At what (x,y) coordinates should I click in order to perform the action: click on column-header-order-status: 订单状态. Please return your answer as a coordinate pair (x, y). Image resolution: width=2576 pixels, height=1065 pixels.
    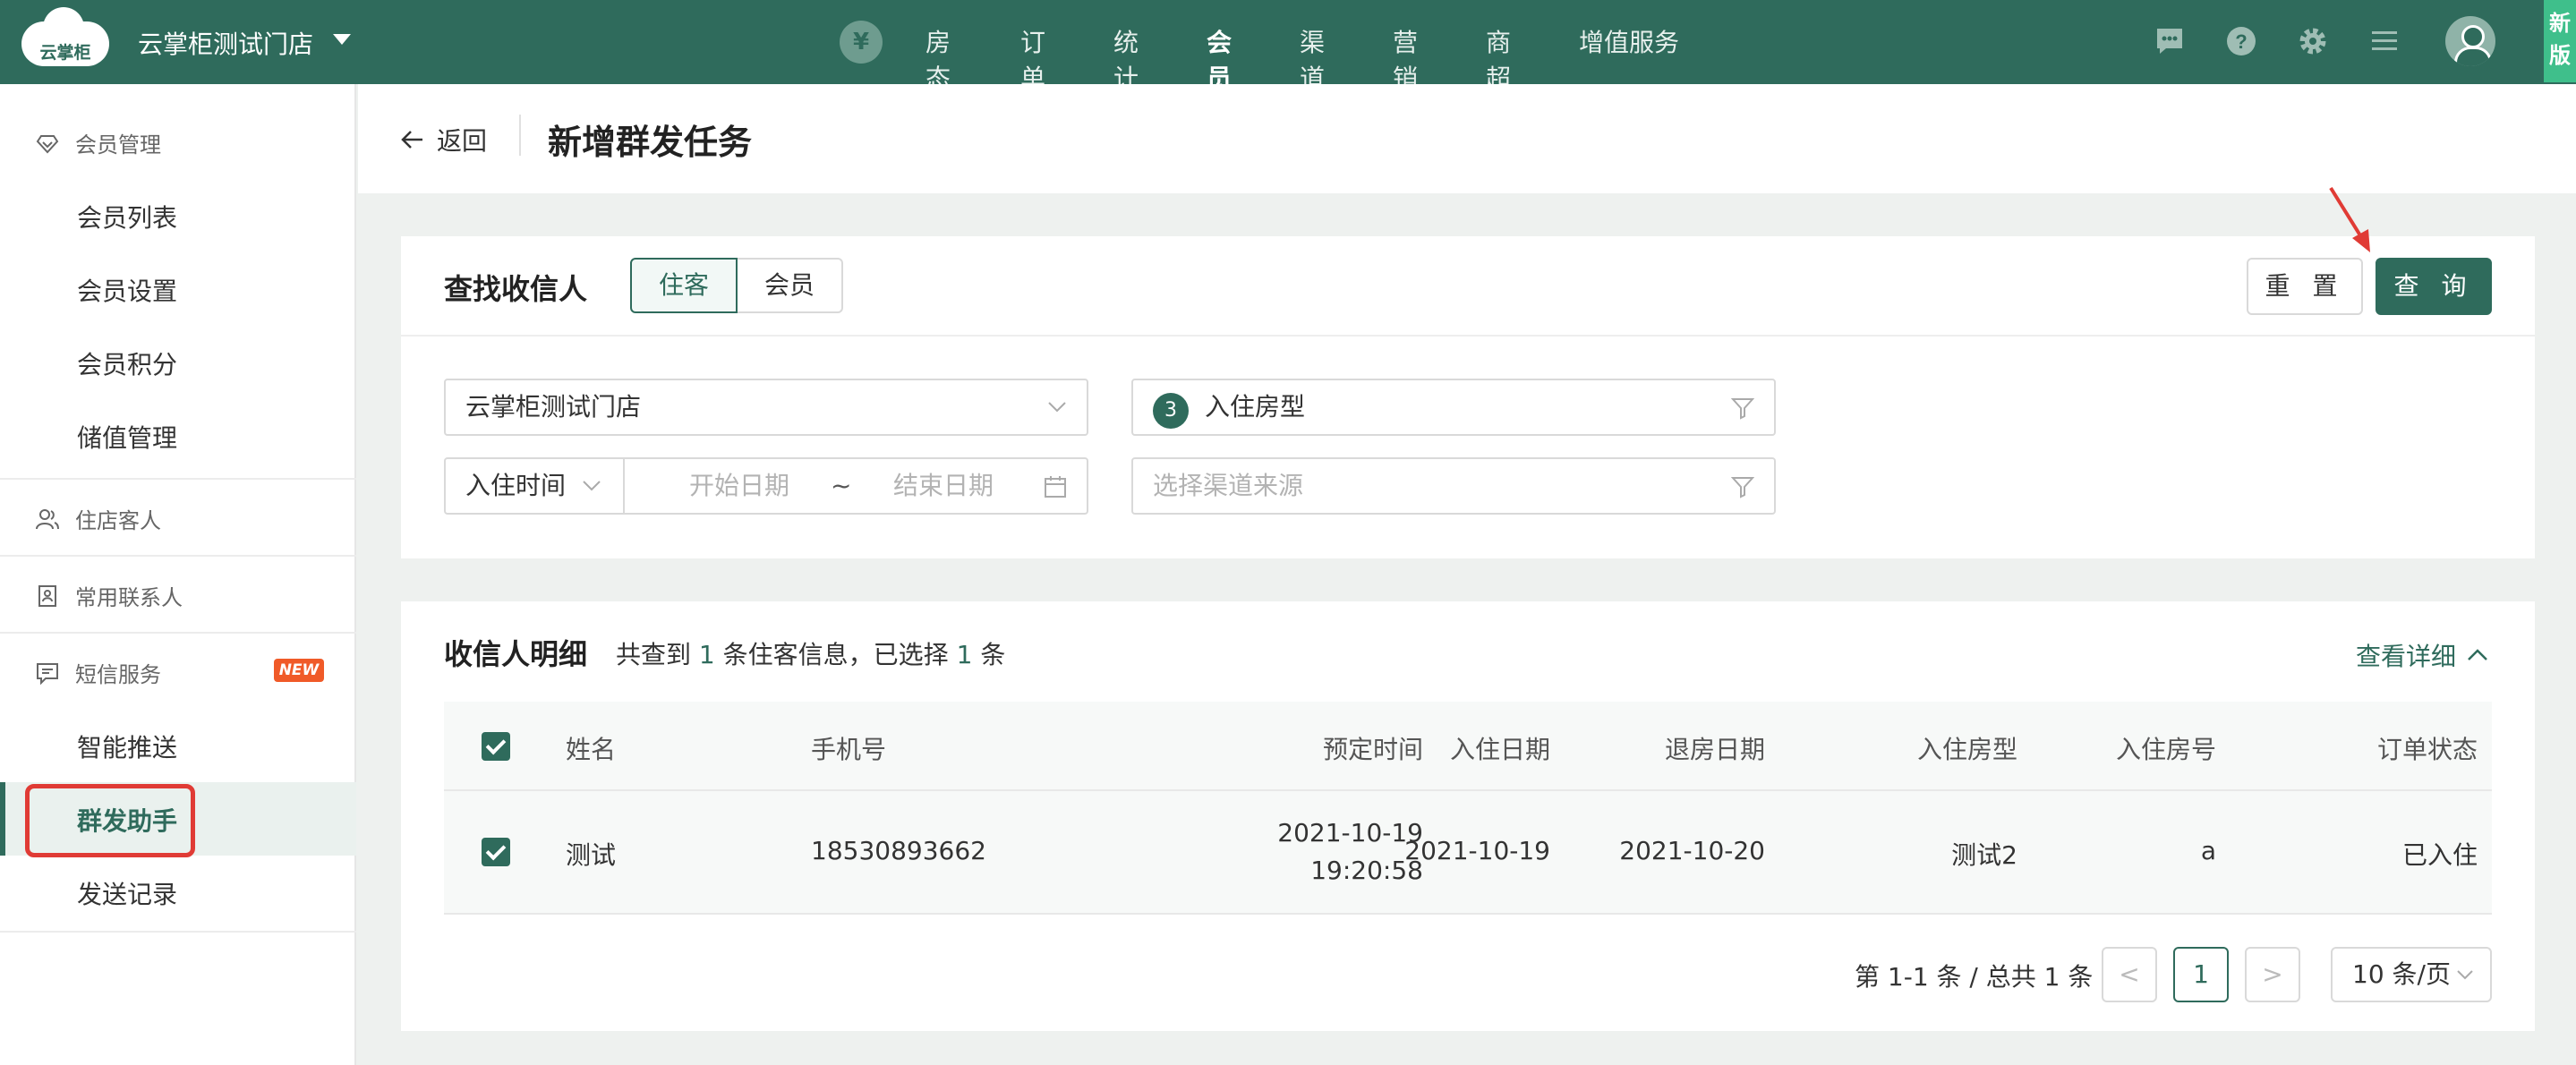
    Looking at the image, I should click on (2427, 749).